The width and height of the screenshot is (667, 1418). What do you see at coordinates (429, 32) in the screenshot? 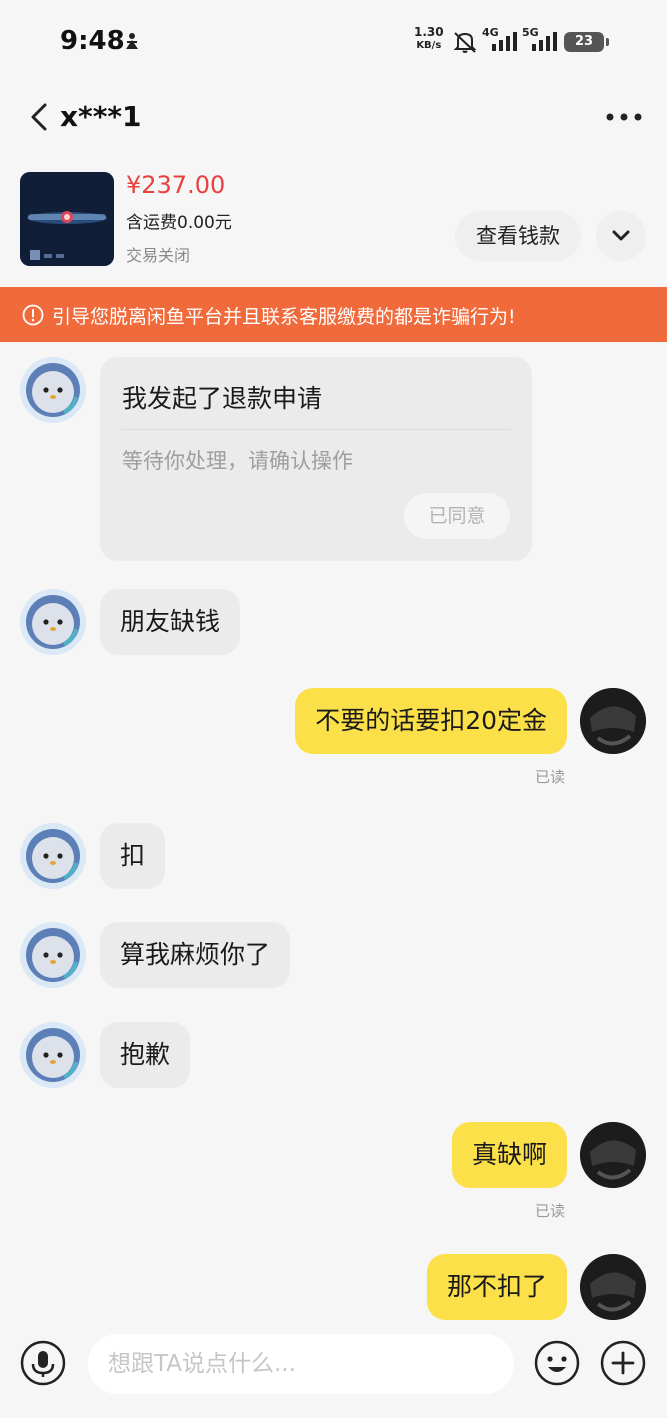
I see `network-speed-value: 1.30` at bounding box center [429, 32].